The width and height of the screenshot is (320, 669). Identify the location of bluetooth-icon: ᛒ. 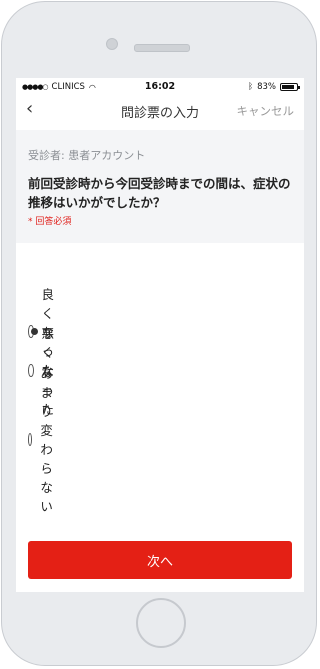
(250, 87).